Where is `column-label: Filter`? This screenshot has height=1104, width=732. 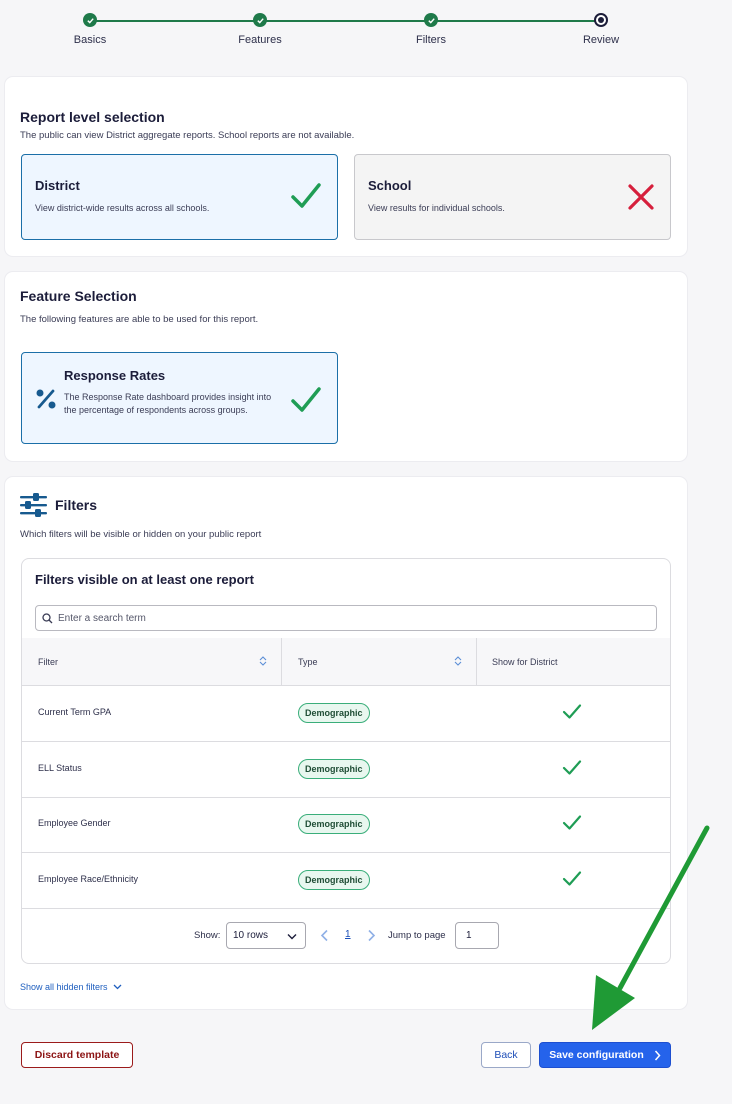
column-label: Filter is located at coordinates (48, 662).